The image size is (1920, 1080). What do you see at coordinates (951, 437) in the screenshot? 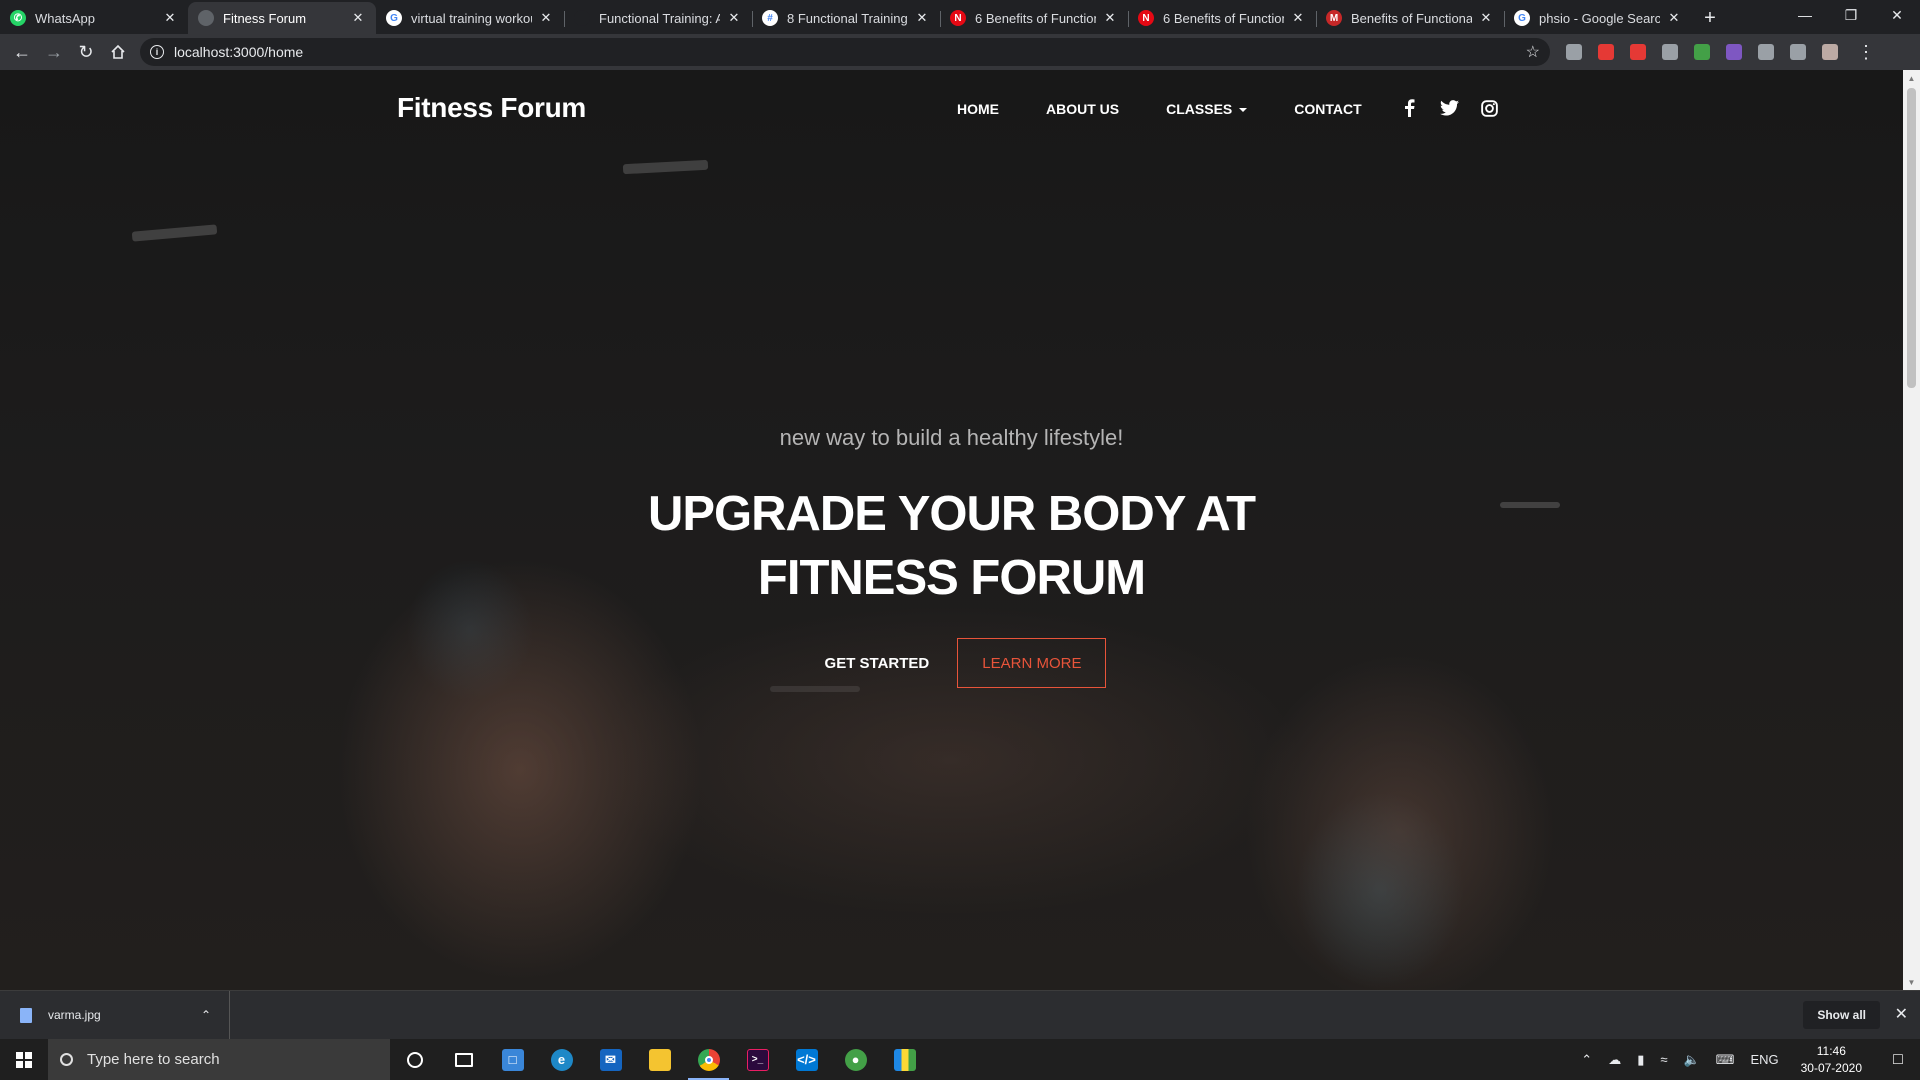
I see `hero-tagline: new way to build a healthy lifestyle!` at bounding box center [951, 437].